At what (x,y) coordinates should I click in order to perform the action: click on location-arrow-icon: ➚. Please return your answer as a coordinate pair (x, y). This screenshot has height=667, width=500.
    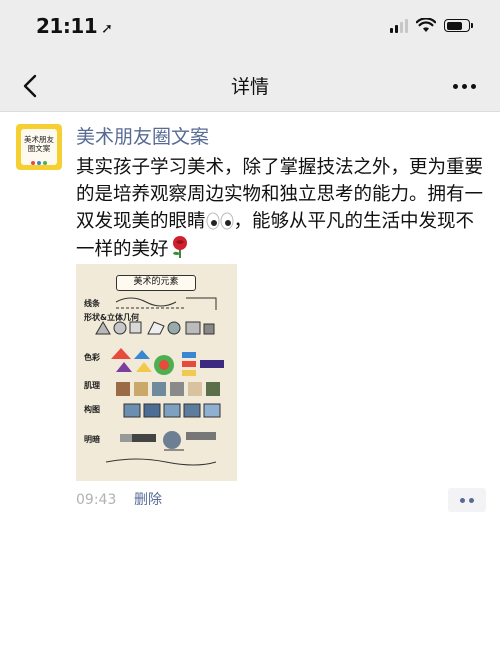
    Looking at the image, I should click on (107, 29).